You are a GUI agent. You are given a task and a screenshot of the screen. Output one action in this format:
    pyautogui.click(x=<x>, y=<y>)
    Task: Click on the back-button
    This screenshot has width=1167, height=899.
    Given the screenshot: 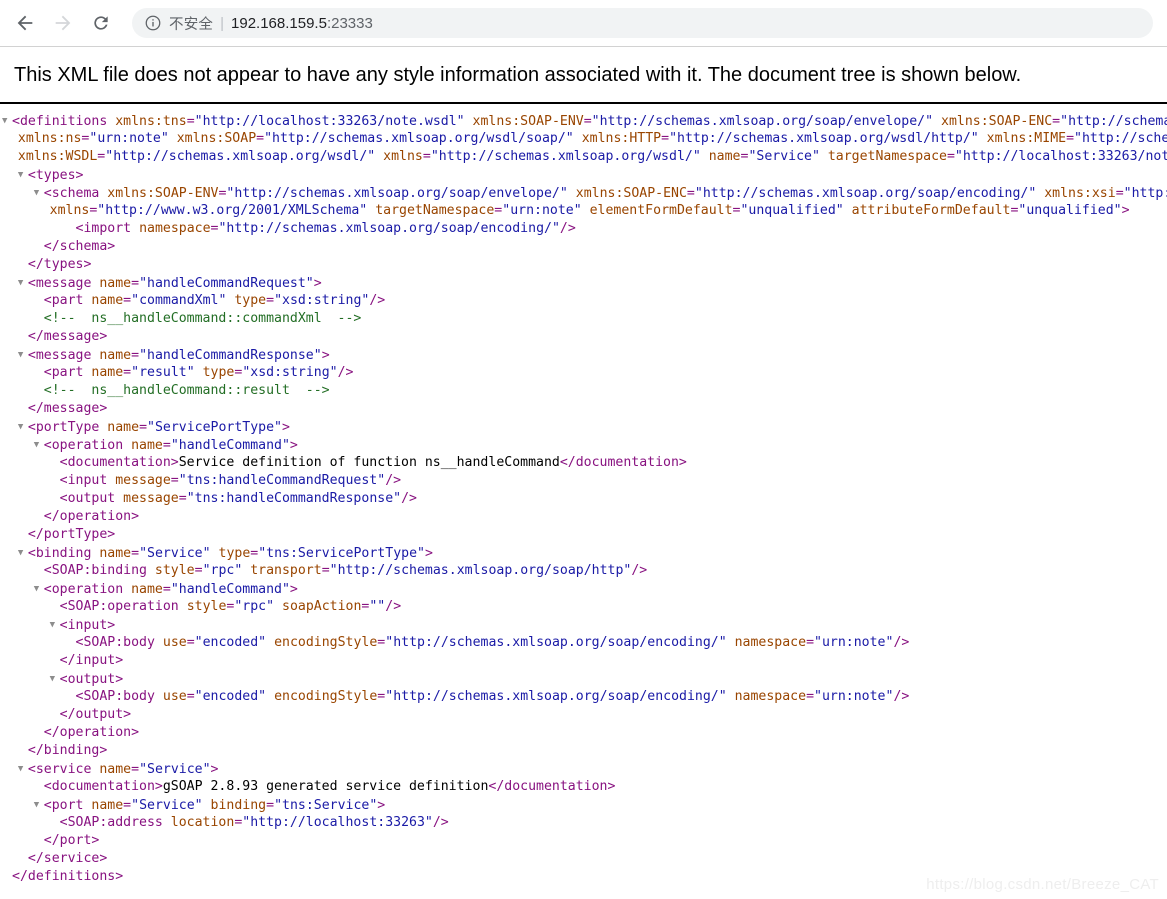 What is the action you would take?
    pyautogui.click(x=25, y=23)
    